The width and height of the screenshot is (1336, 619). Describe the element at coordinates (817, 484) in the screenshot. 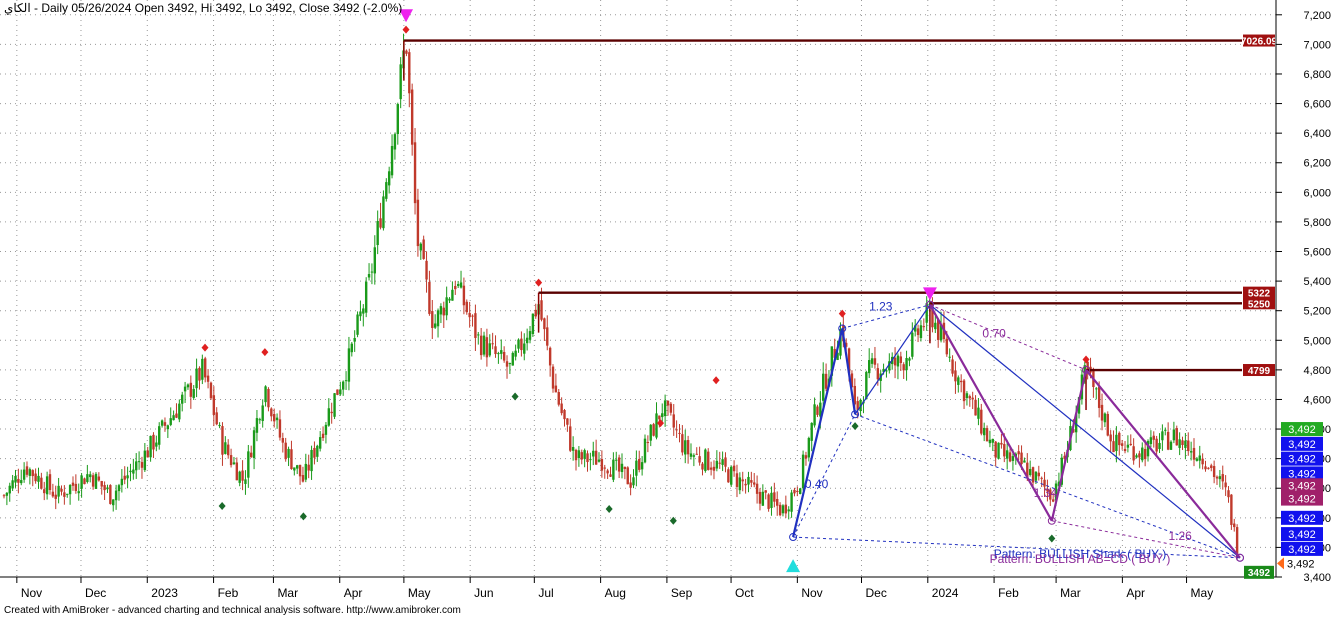

I see `pattern-ratio: 0.40` at that location.